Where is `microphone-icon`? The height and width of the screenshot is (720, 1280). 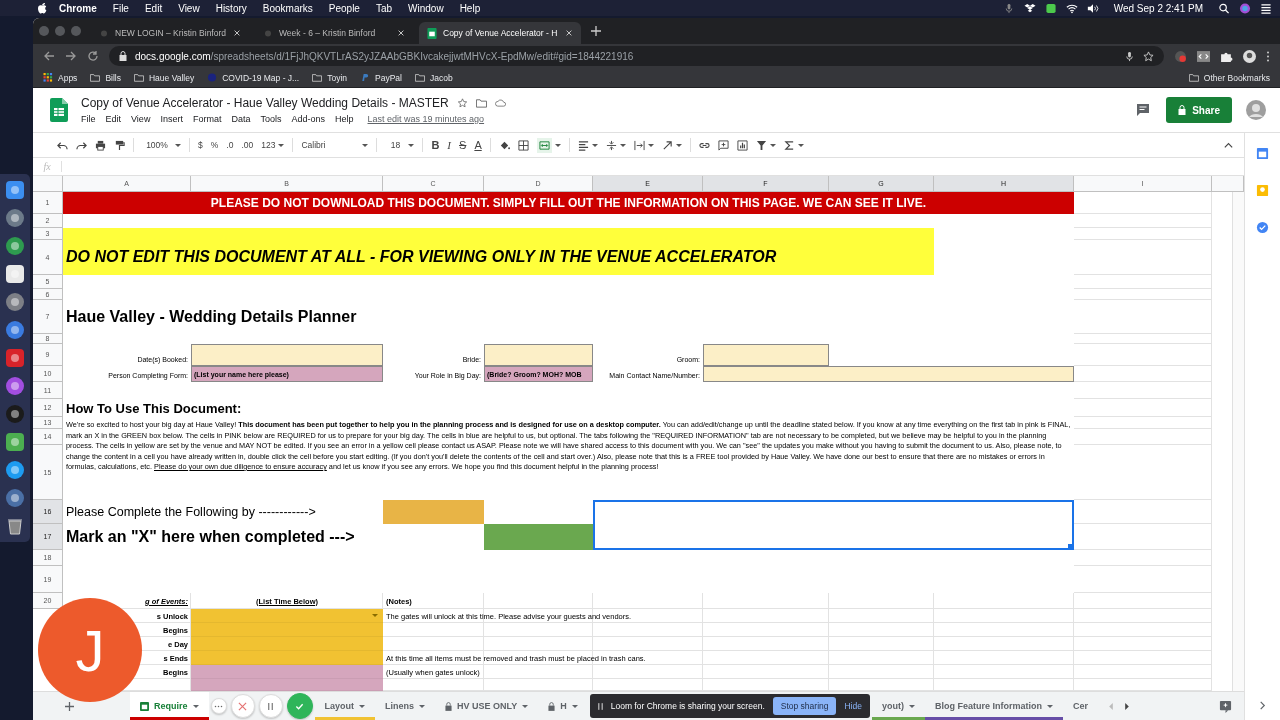 microphone-icon is located at coordinates (1129, 56).